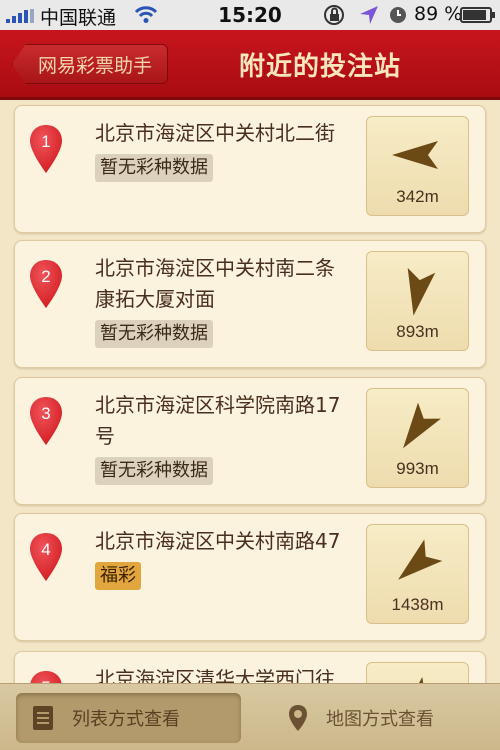  Describe the element at coordinates (105, 436) in the screenshot. I see `address-line: 号` at that location.